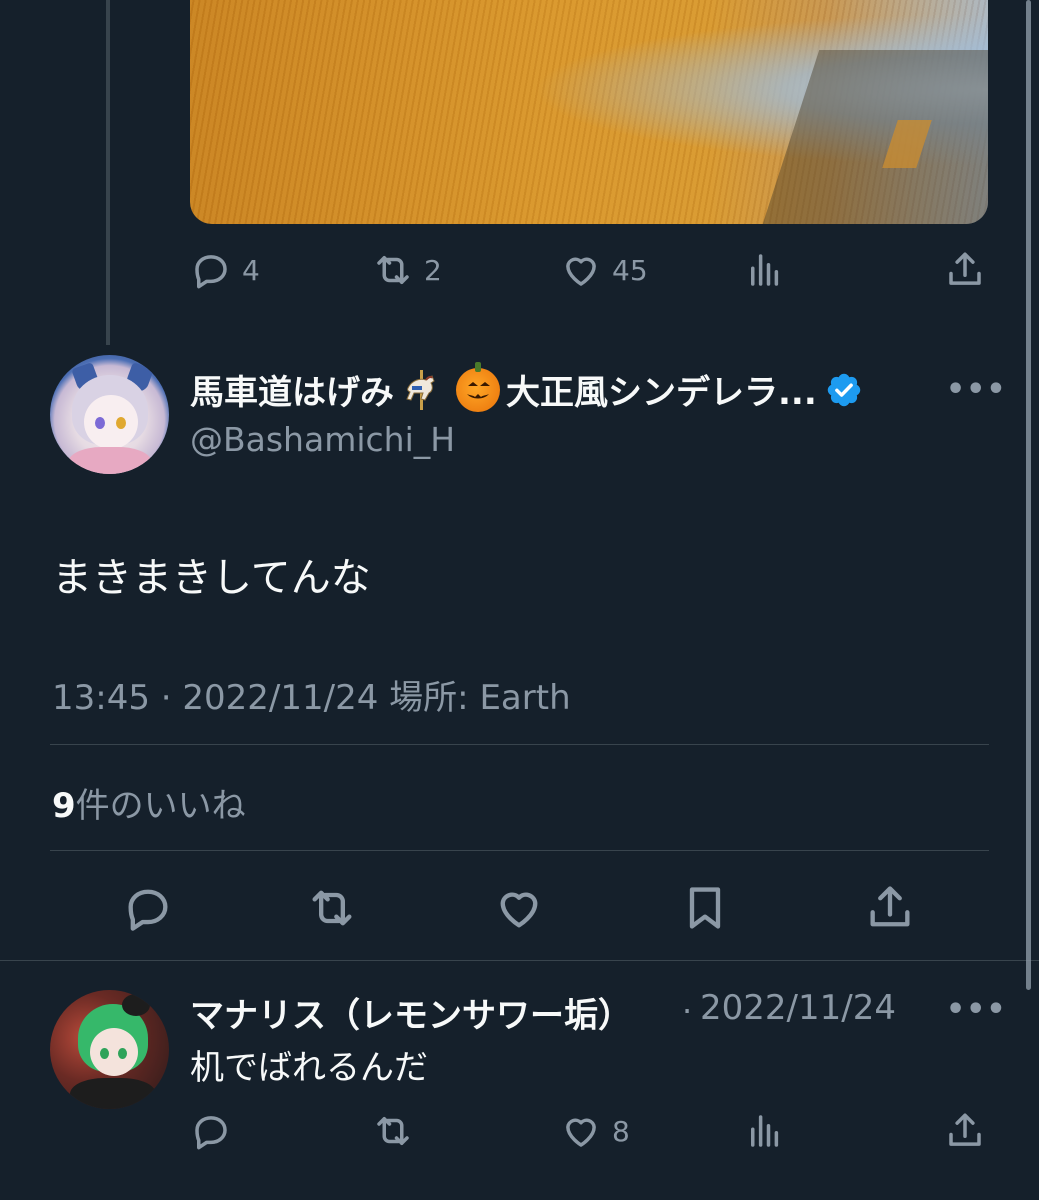 This screenshot has width=1039, height=1200. I want to click on bookmark-icon, so click(705, 908).